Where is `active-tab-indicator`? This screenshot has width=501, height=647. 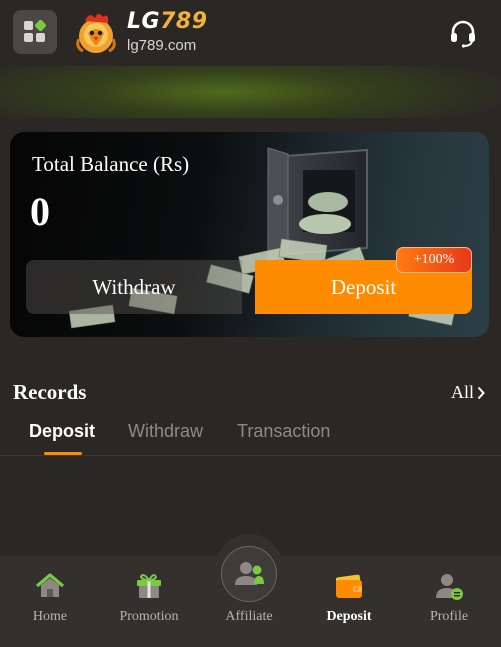
active-tab-indicator is located at coordinates (63, 453).